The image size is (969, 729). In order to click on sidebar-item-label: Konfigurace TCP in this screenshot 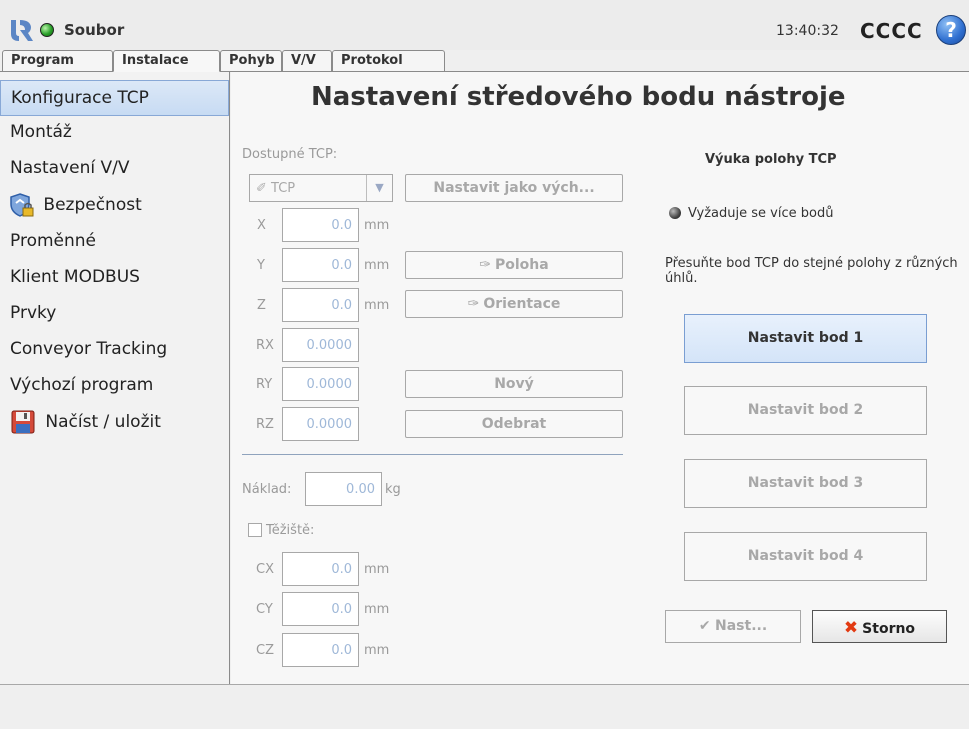, I will do `click(80, 98)`.